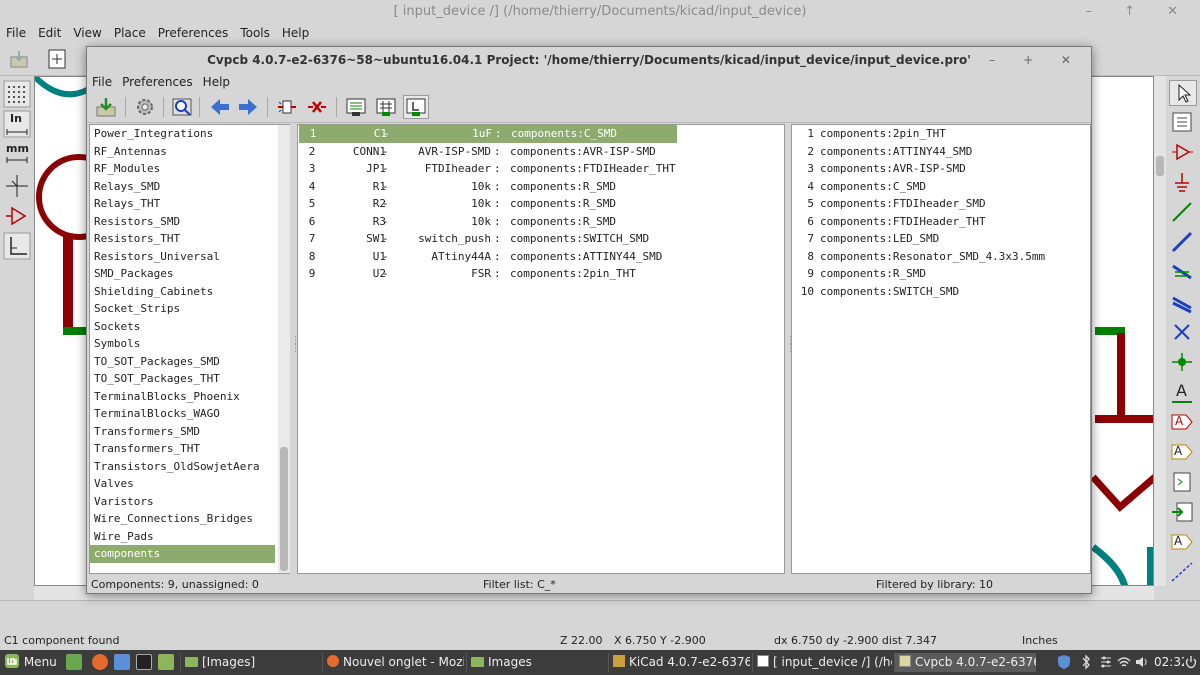  What do you see at coordinates (57, 59) in the screenshot?
I see `page-settings-icon` at bounding box center [57, 59].